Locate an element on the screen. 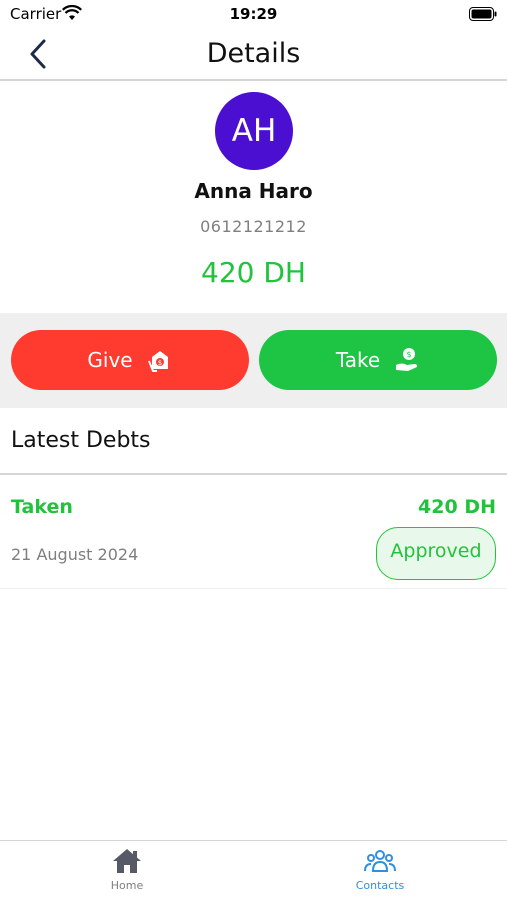  tab-home-label: Home is located at coordinates (127, 885).